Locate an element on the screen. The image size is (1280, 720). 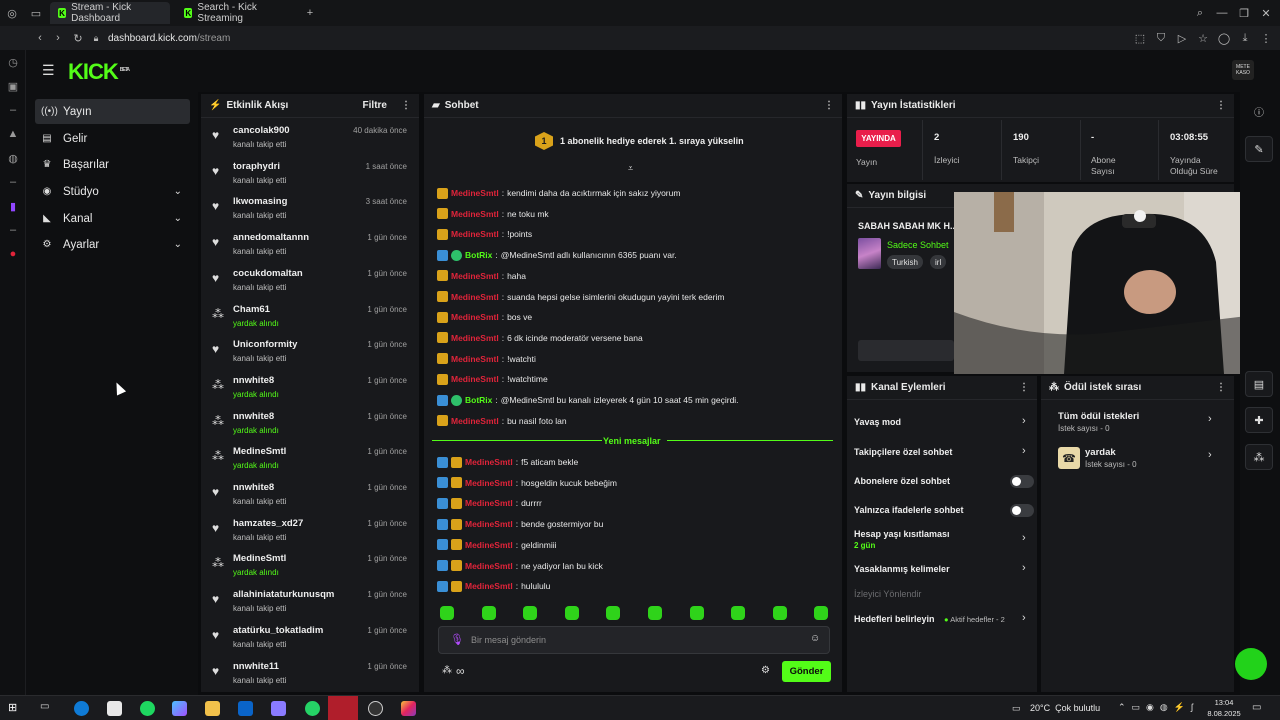
activity-event: ⁂ nnwhite8 yardak alındı 1 gün önce is located at coordinates (309, 389).